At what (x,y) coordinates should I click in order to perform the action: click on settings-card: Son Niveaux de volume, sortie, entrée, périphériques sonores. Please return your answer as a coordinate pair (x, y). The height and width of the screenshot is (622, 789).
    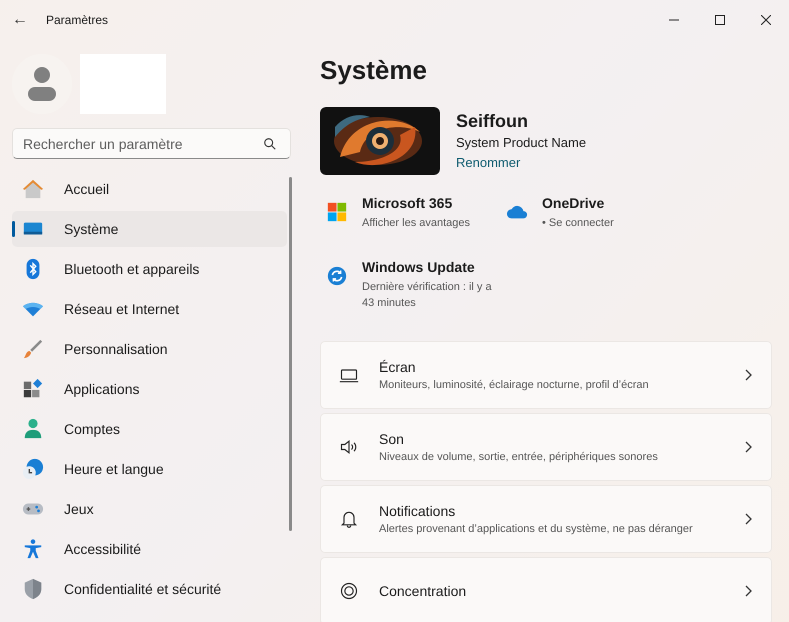
    Looking at the image, I should click on (546, 447).